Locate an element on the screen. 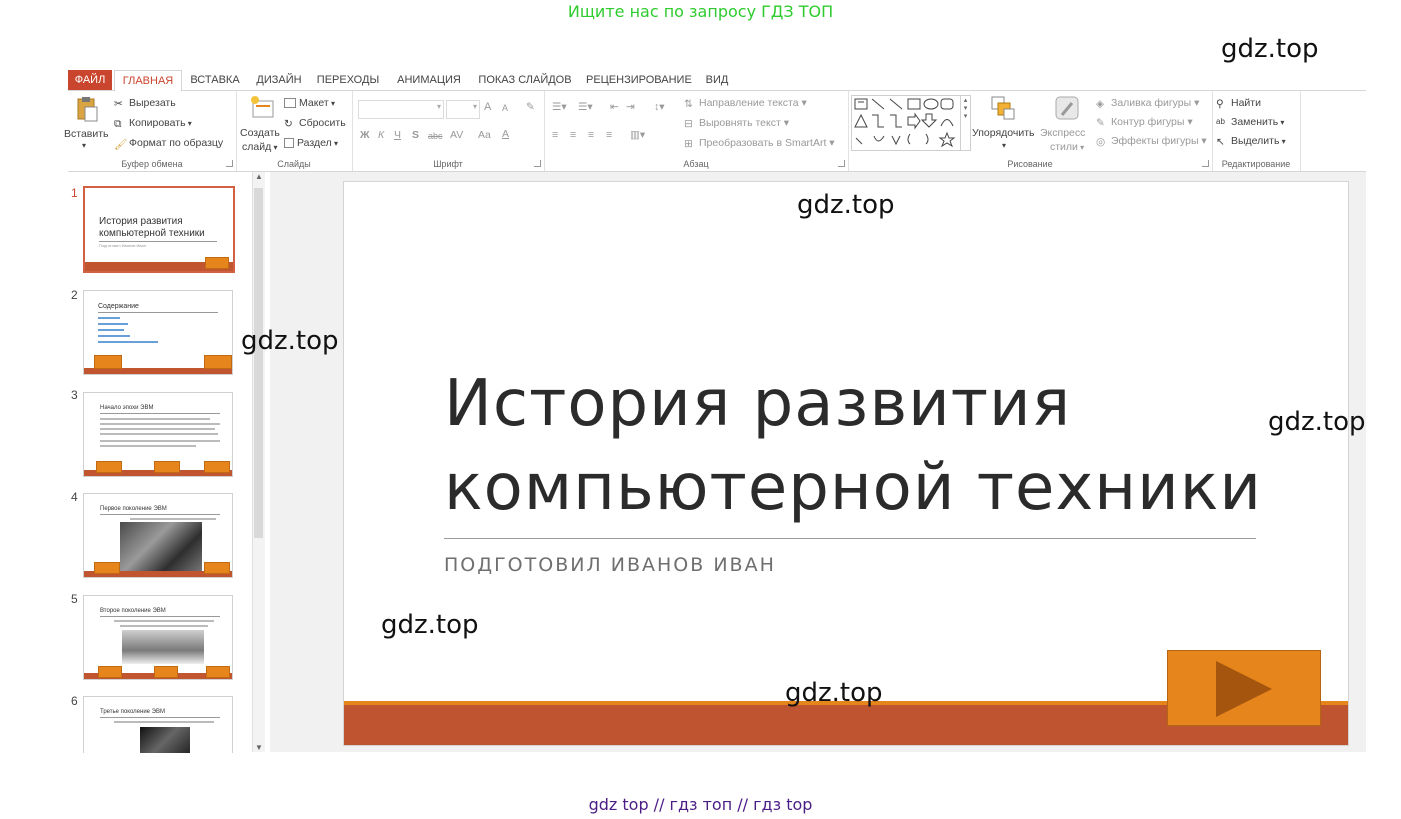 The width and height of the screenshot is (1401, 819). shrink-font-button: A is located at coordinates (505, 108).